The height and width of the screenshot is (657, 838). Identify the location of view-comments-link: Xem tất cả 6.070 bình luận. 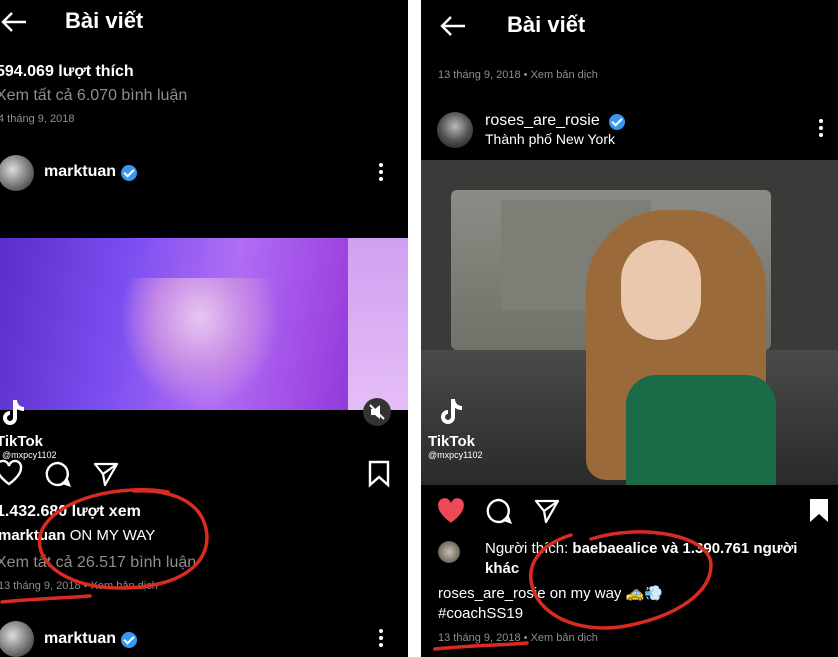
(93, 96).